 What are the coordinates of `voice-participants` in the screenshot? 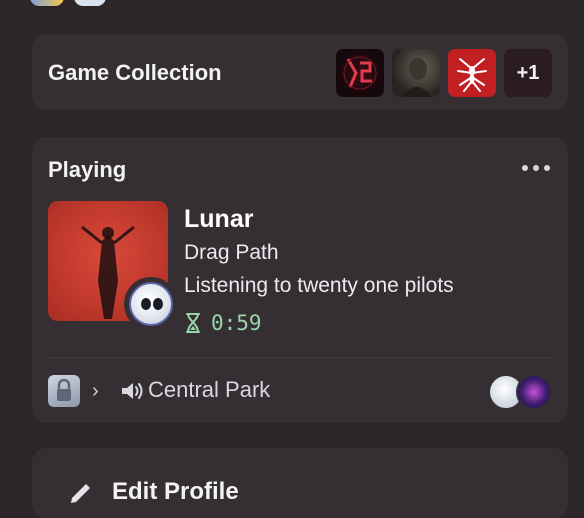 It's located at (520, 392).